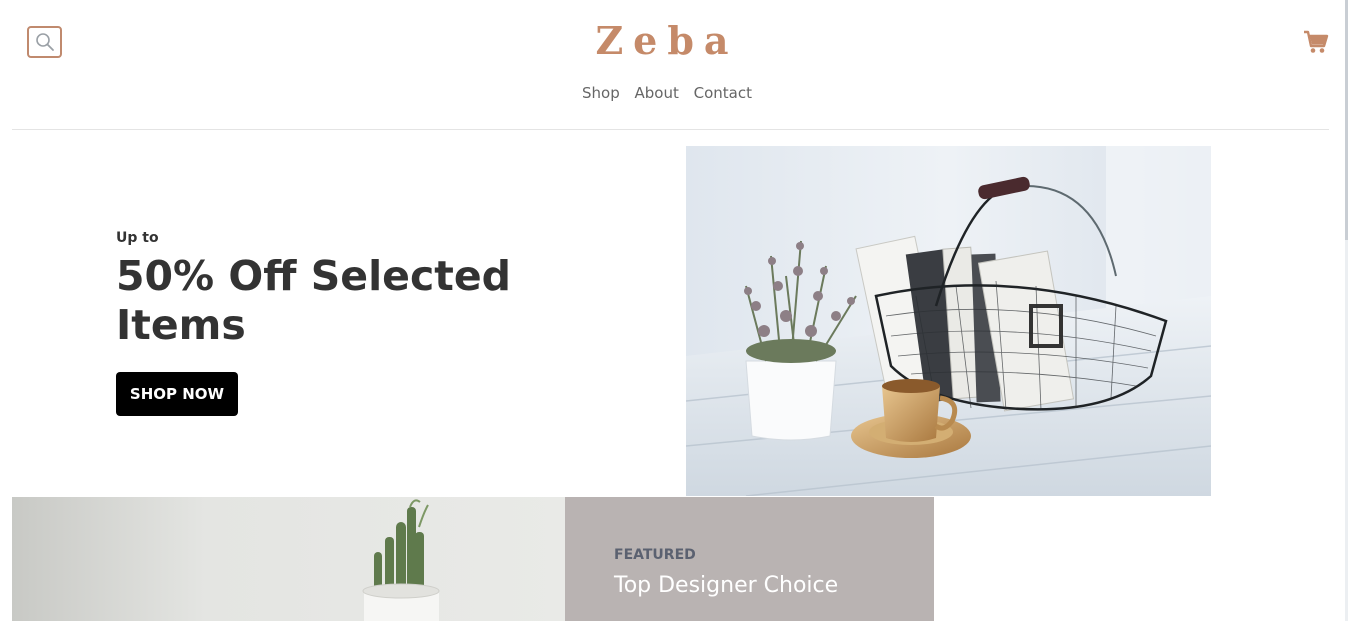 The width and height of the screenshot is (1348, 621). I want to click on nav-item-contact: Contact, so click(723, 93).